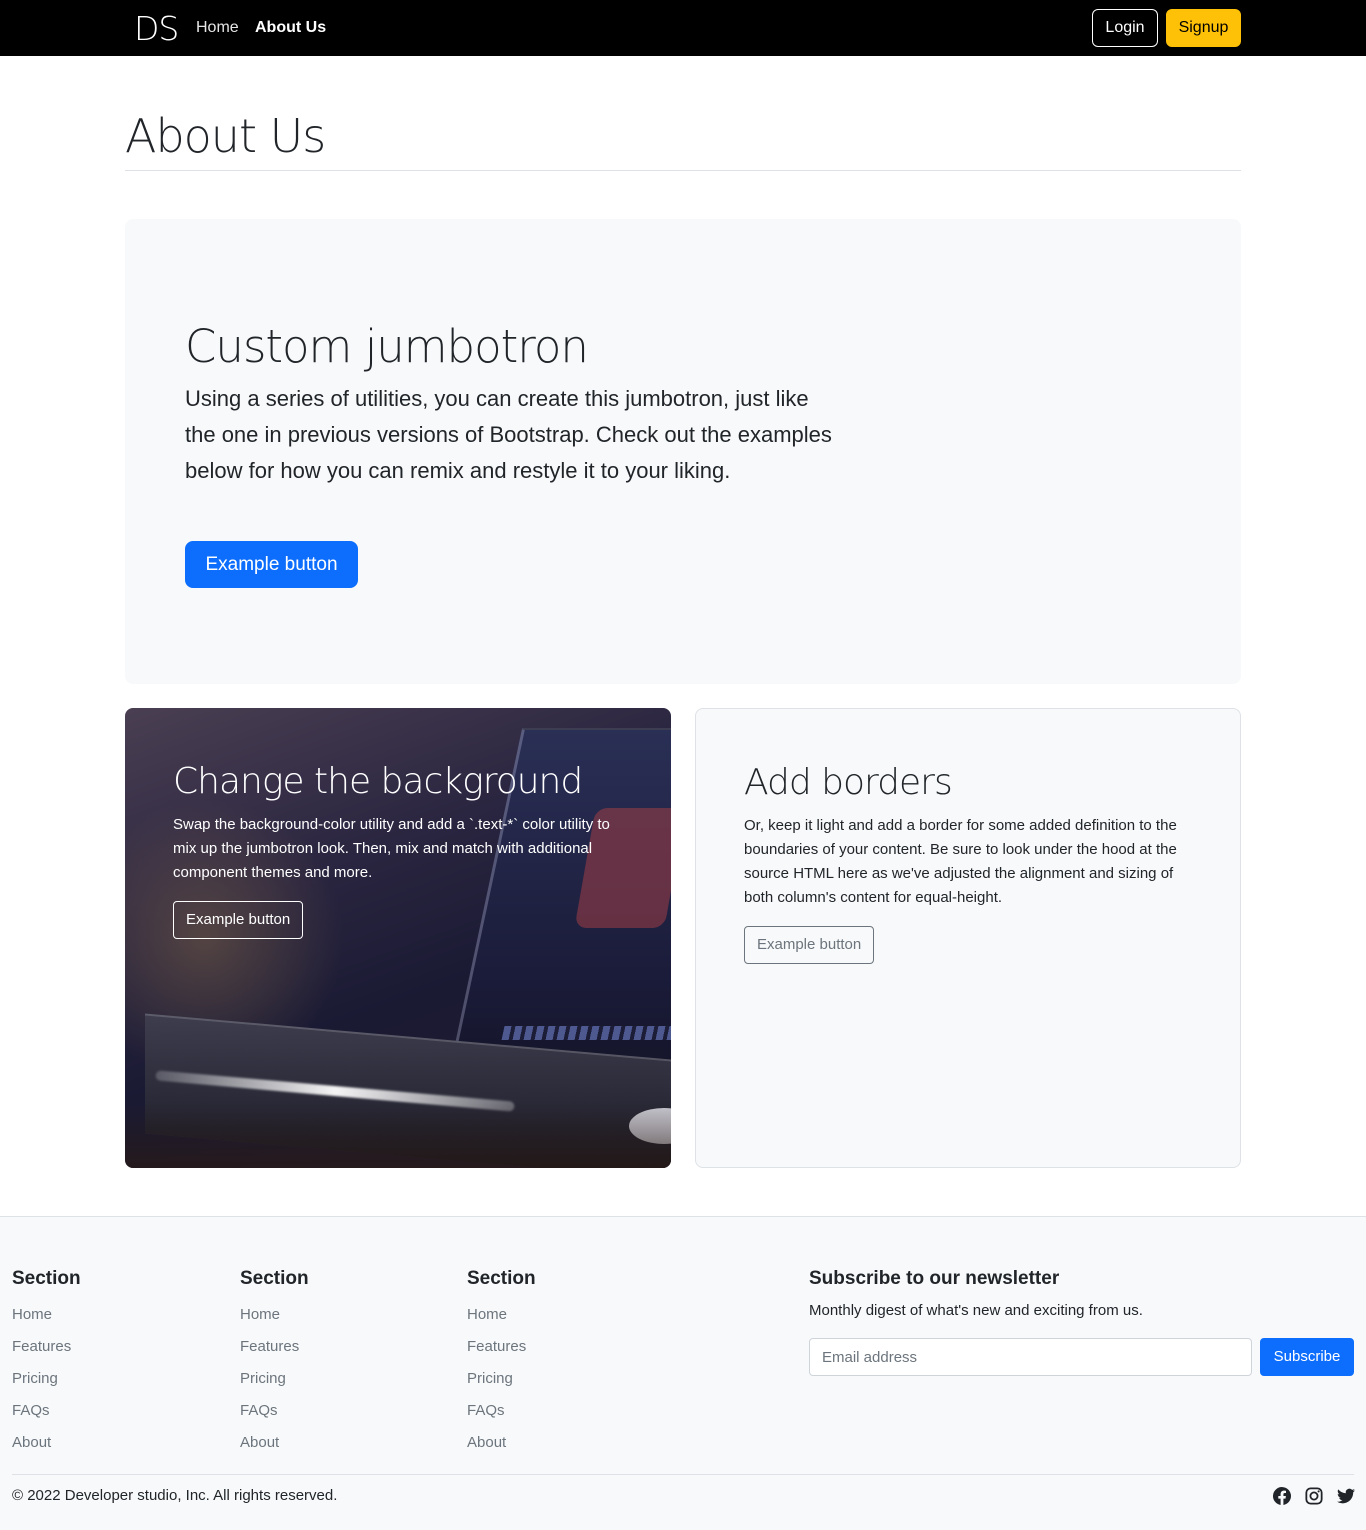 Image resolution: width=1366 pixels, height=1530 pixels. What do you see at coordinates (1314, 1496) in the screenshot?
I see `instagram-icon` at bounding box center [1314, 1496].